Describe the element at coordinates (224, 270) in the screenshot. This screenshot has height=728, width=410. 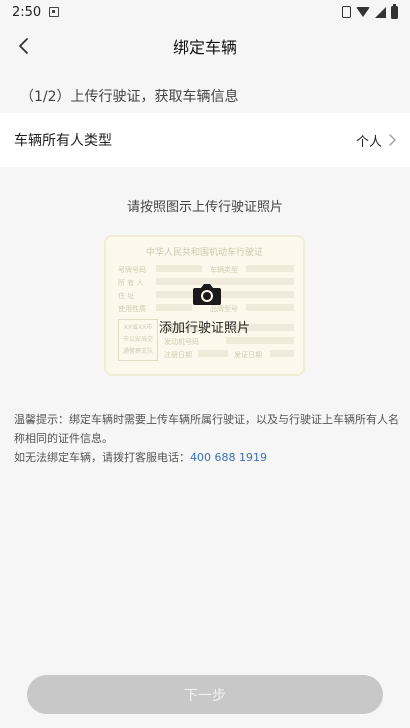
I see `license-field-label: 车辆类型` at that location.